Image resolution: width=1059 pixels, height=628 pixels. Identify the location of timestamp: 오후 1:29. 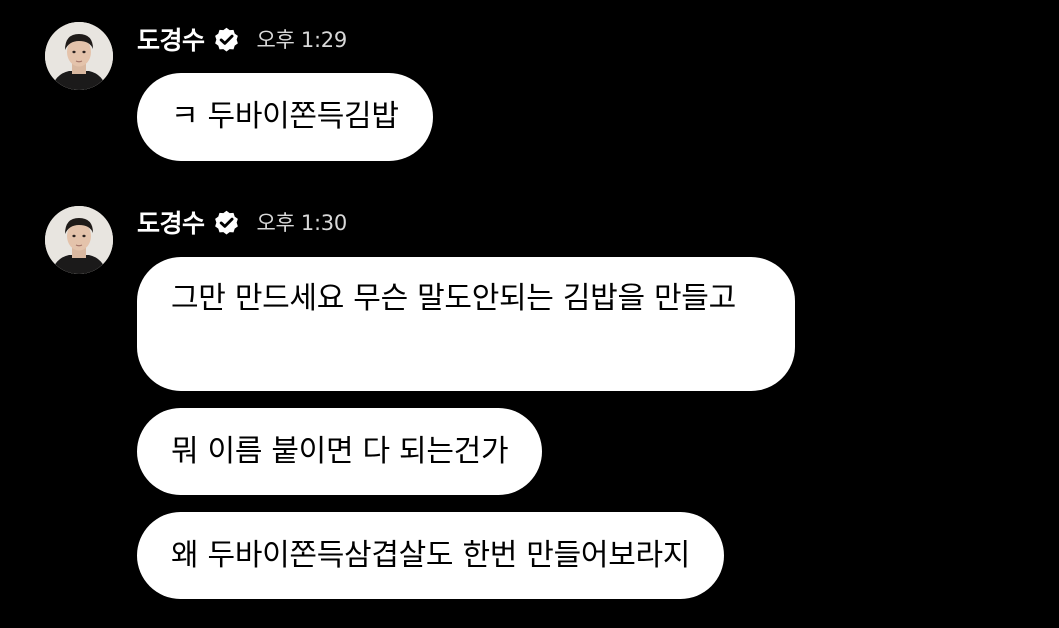
(302, 40).